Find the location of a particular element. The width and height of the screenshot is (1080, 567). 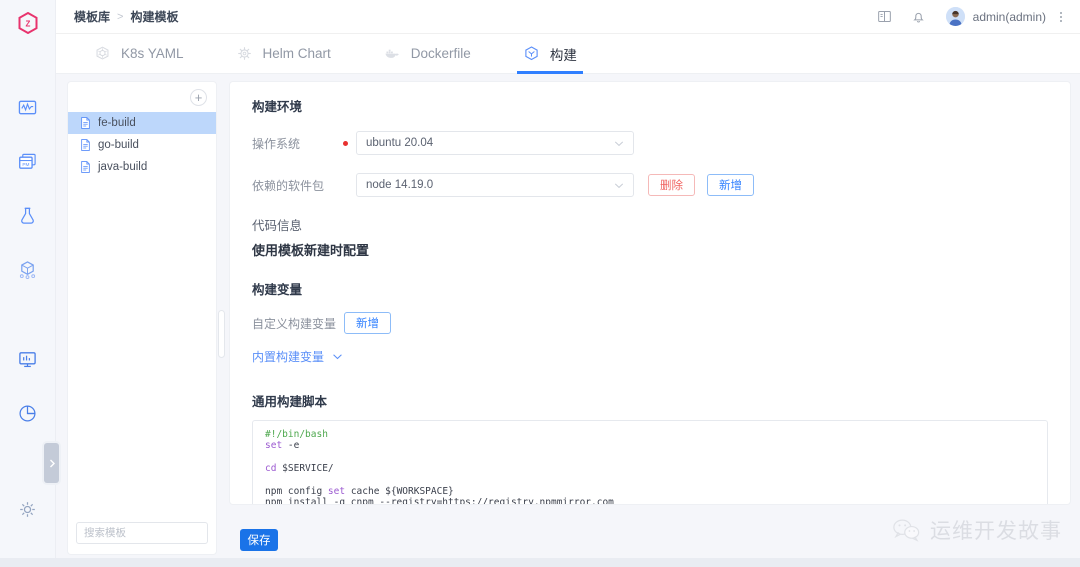

pie-chart-icon is located at coordinates (27, 412).